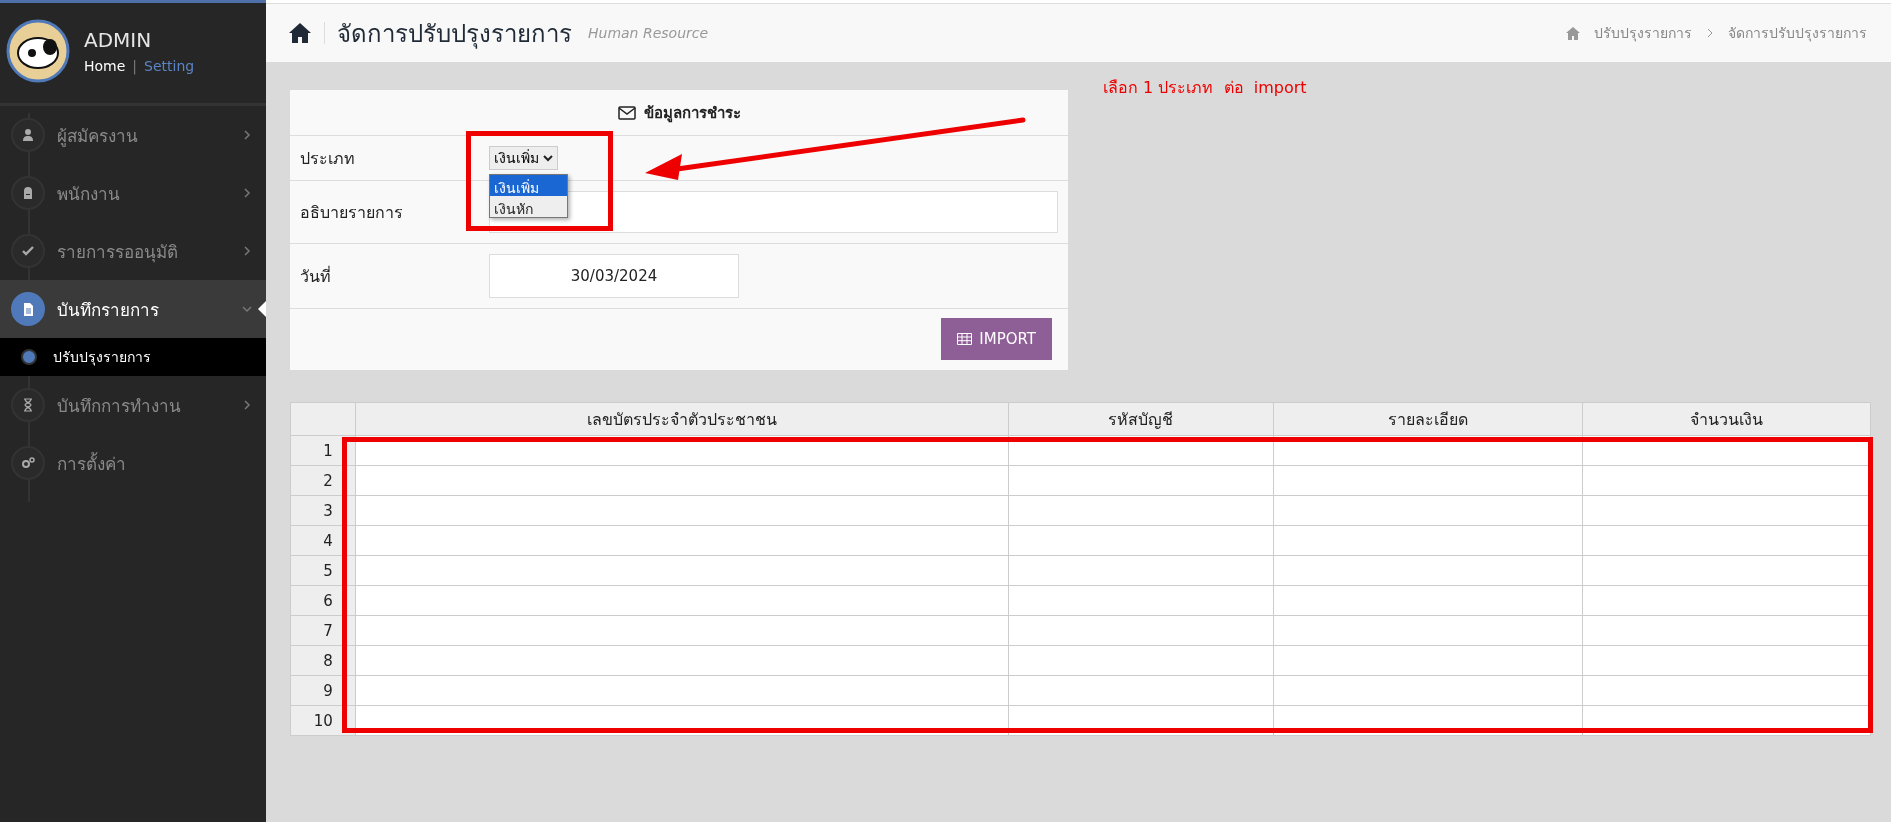  Describe the element at coordinates (133, 463) in the screenshot. I see `sidebar-item: การตั้งค่า` at that location.